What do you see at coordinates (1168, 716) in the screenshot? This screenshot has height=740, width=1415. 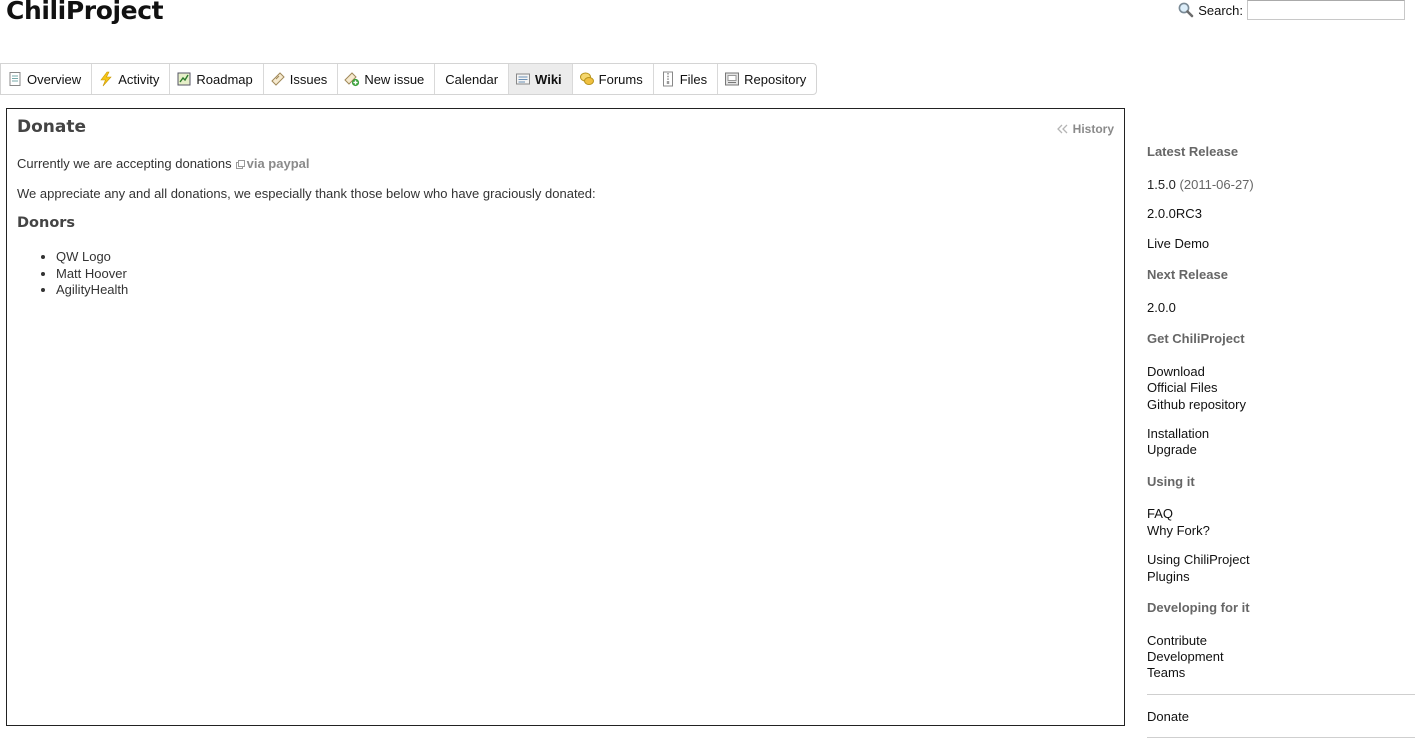 I see `donate-link: Donate` at bounding box center [1168, 716].